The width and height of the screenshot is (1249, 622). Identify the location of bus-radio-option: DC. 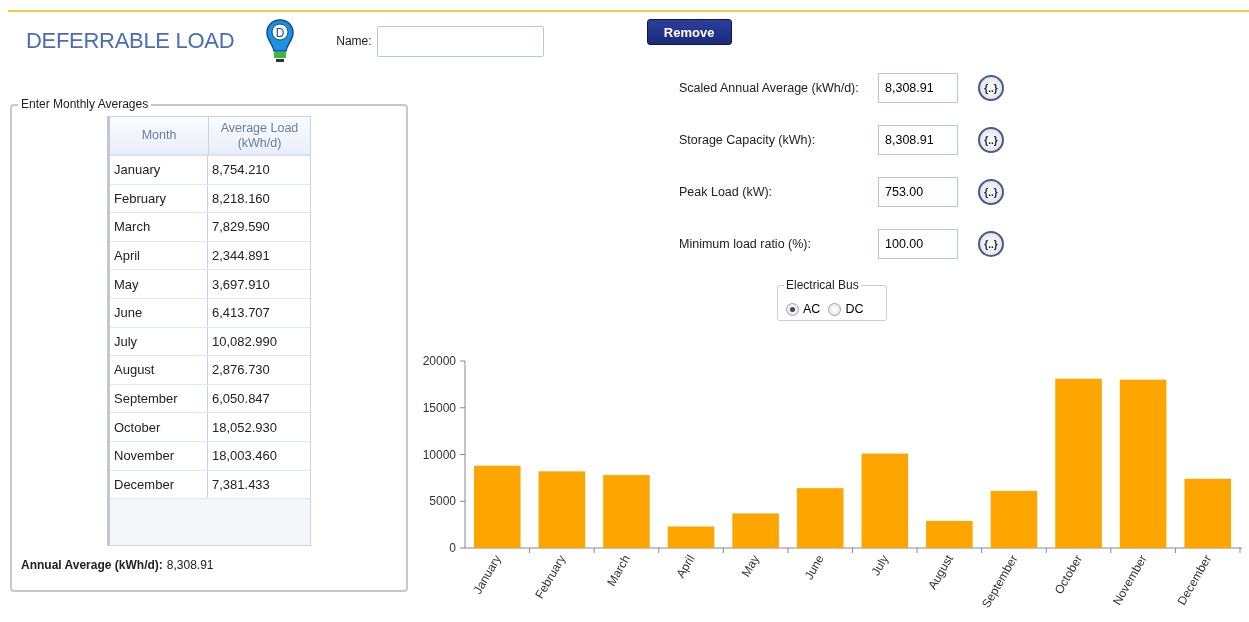
(846, 309).